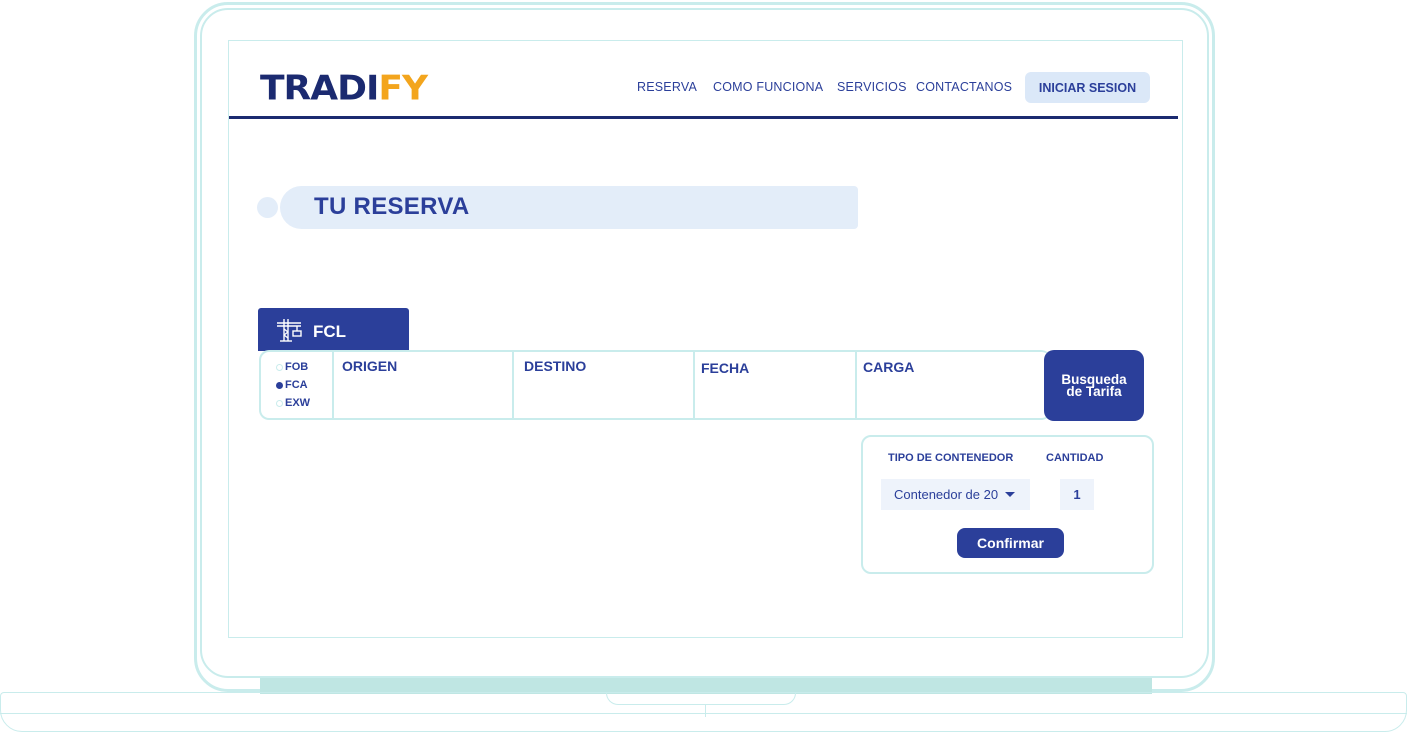  I want to click on nav-como-funciona: COMO FUNCIONA, so click(768, 87).